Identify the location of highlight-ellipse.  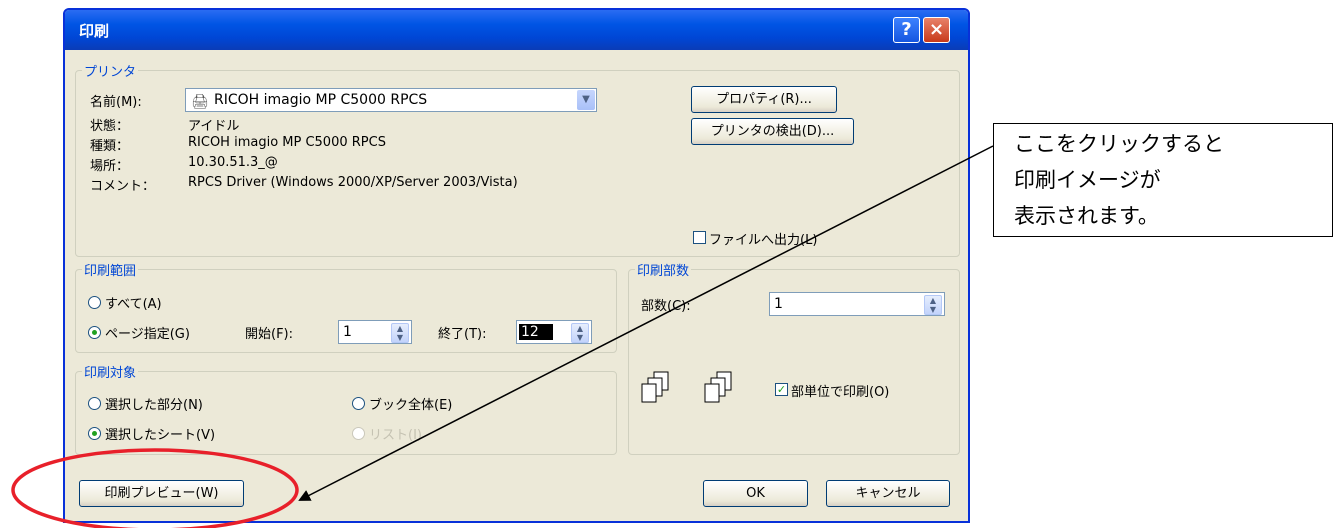
(155, 488).